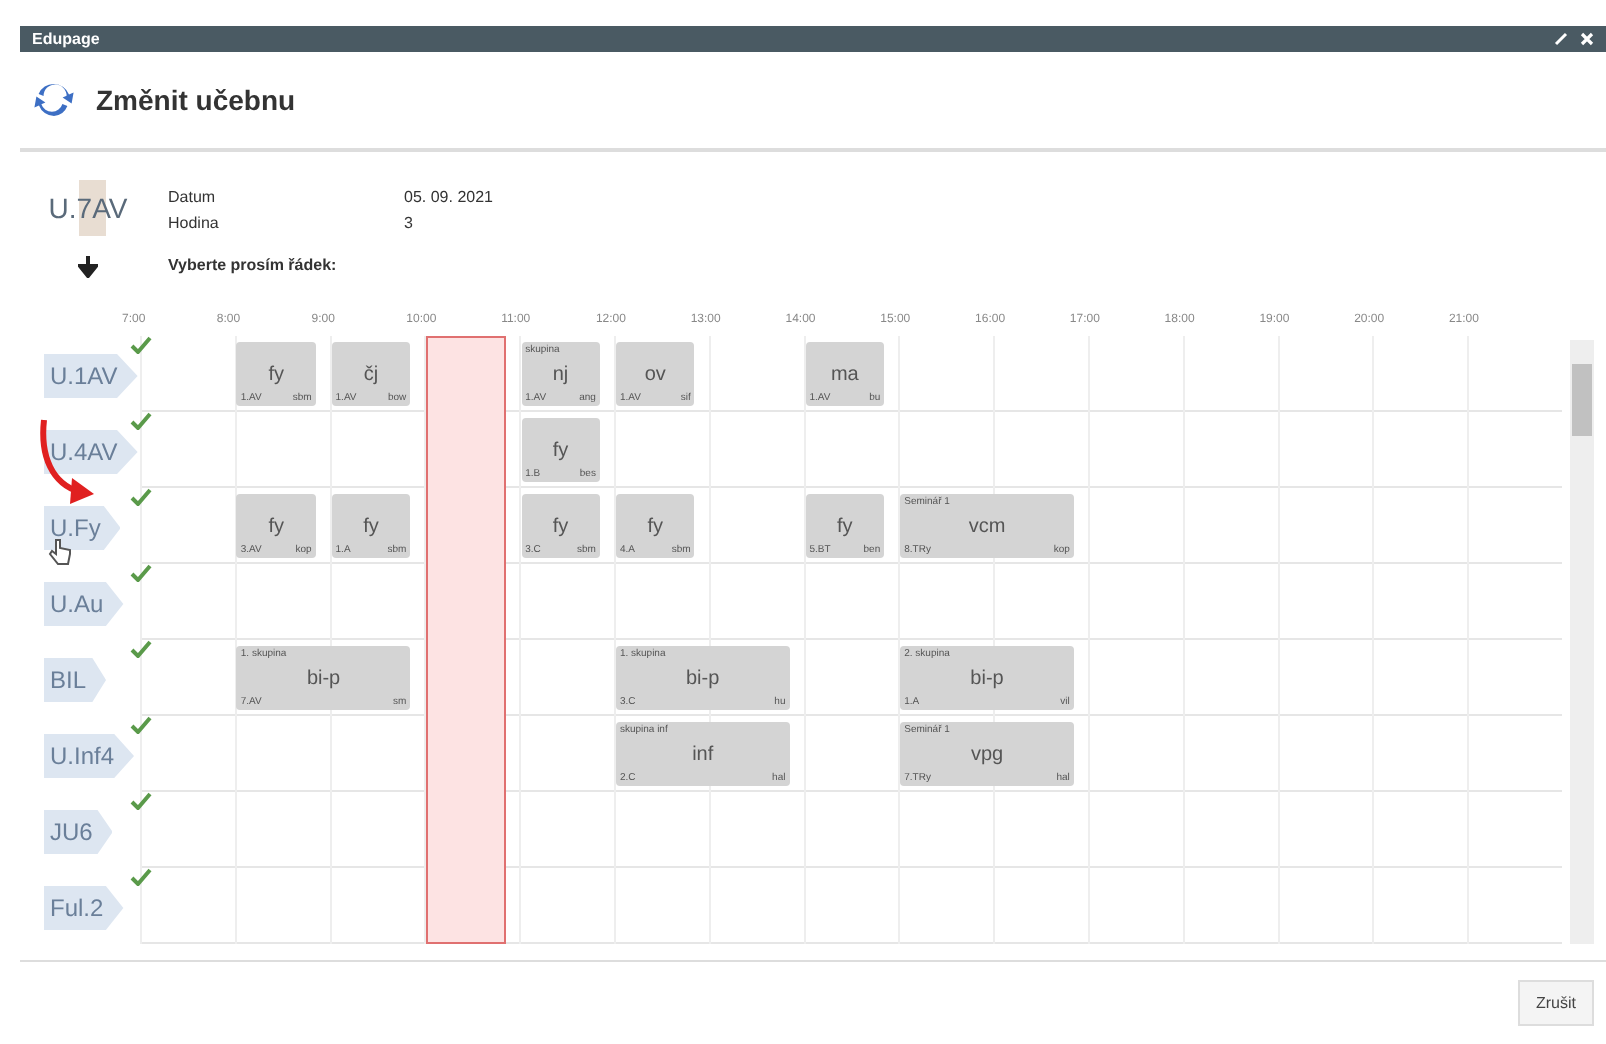 This screenshot has height=1044, width=1606. I want to click on field-label: Datum, so click(193, 197).